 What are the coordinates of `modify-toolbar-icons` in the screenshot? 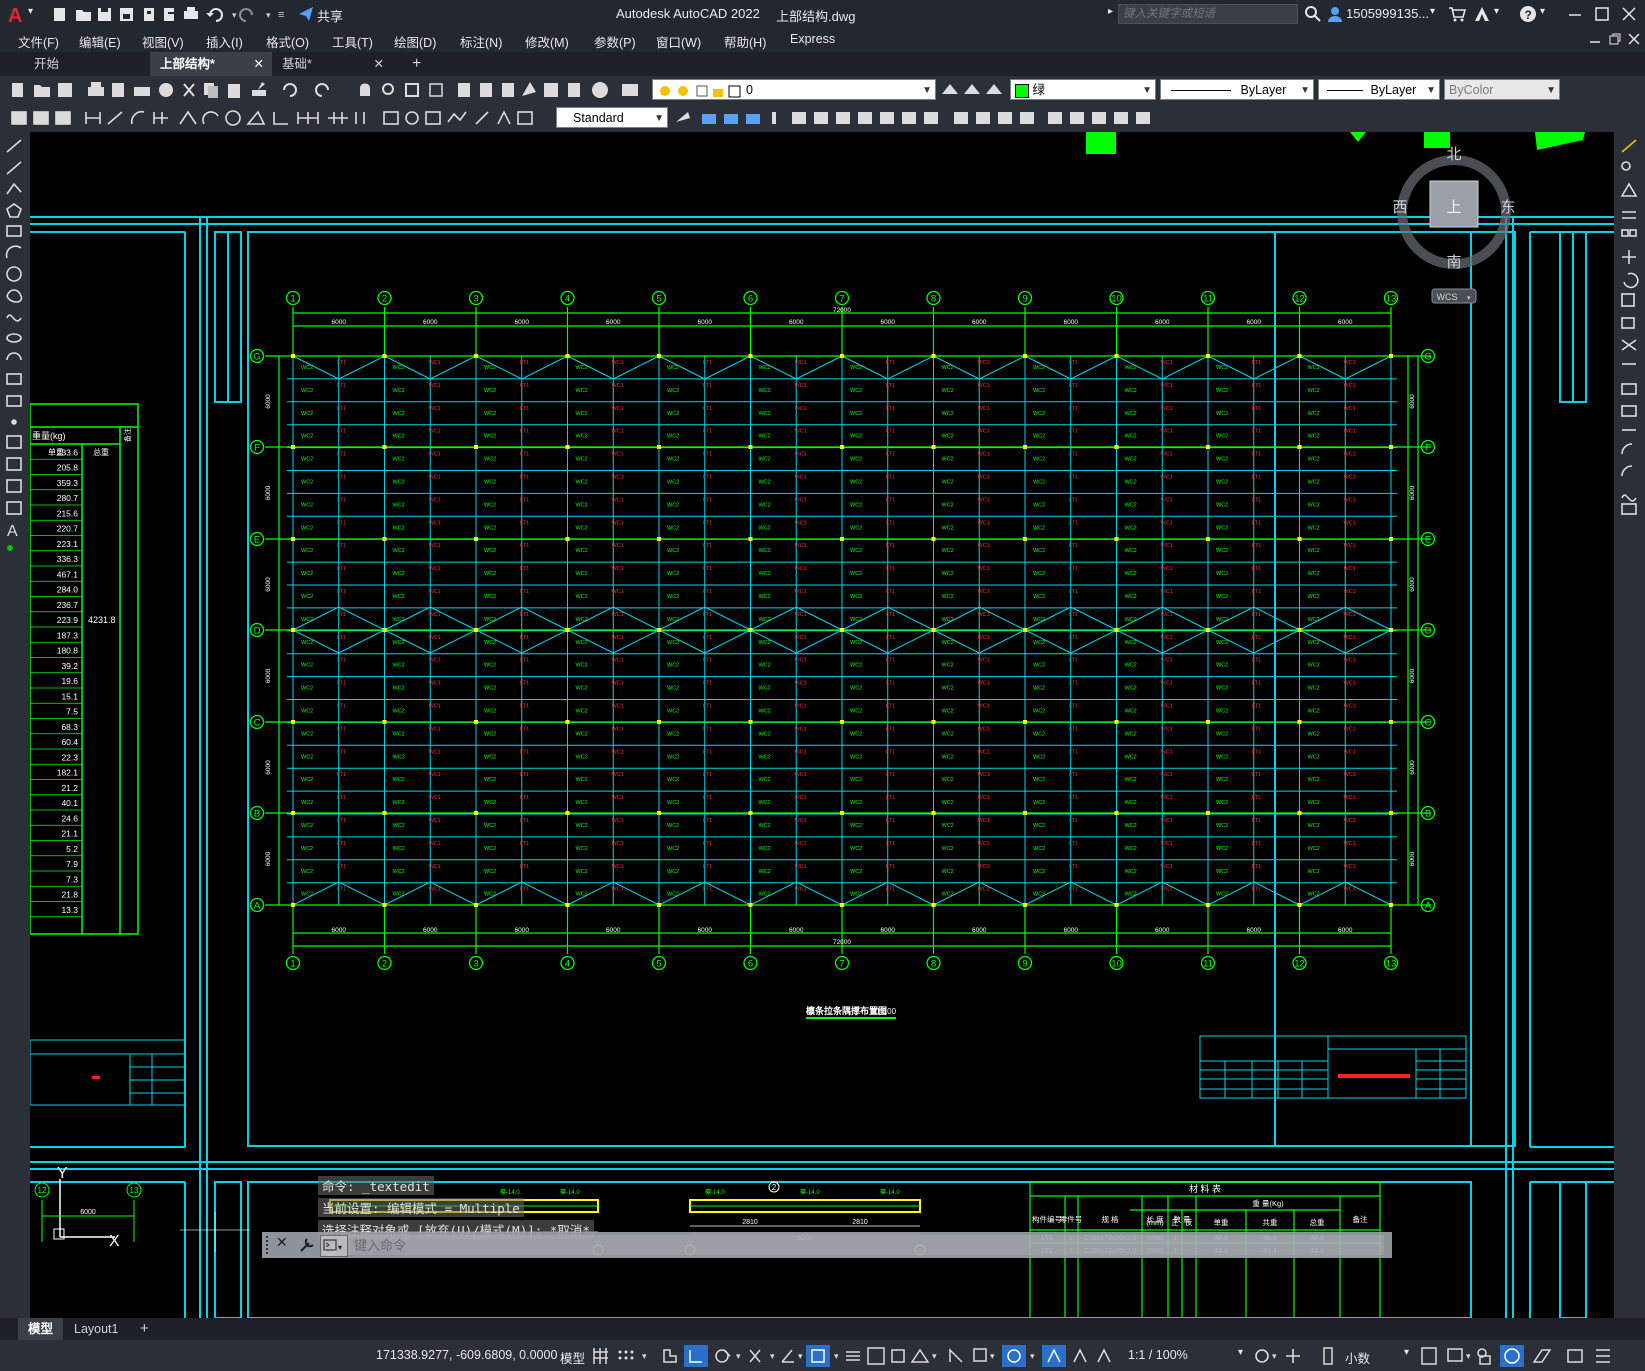 It's located at (932, 118).